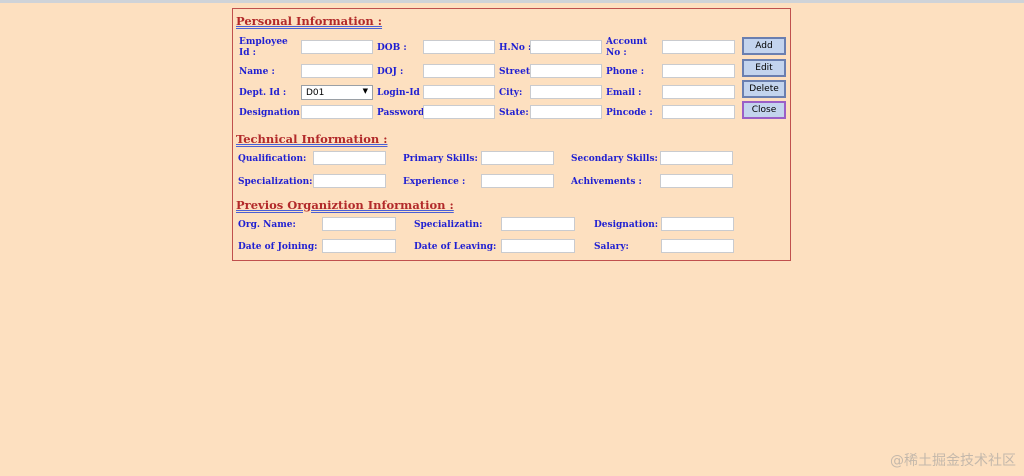 Image resolution: width=1024 pixels, height=476 pixels. I want to click on name-input, so click(337, 71).